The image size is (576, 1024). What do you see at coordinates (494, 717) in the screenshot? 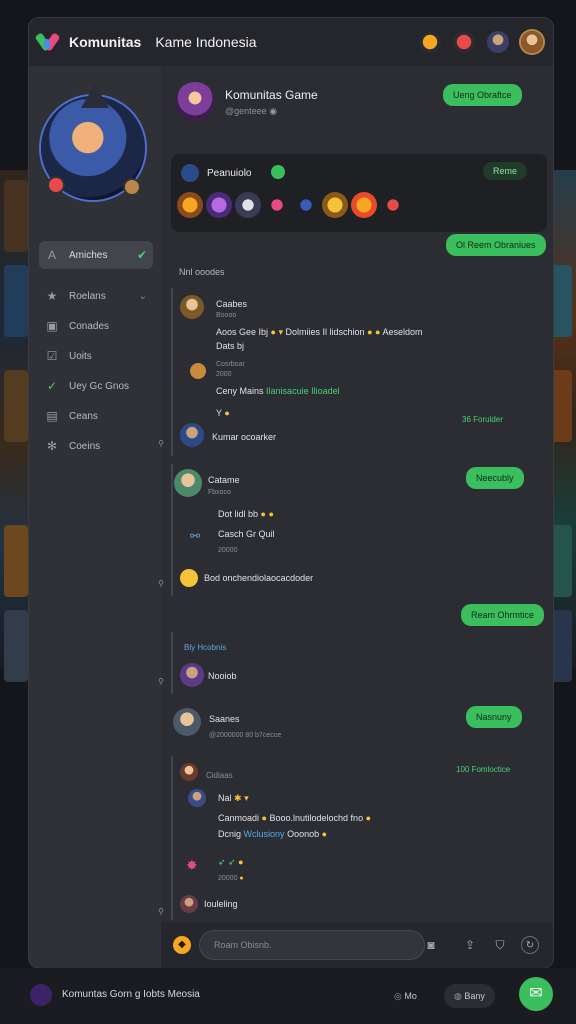
I see `post-pill-button: Nasnuny` at bounding box center [494, 717].